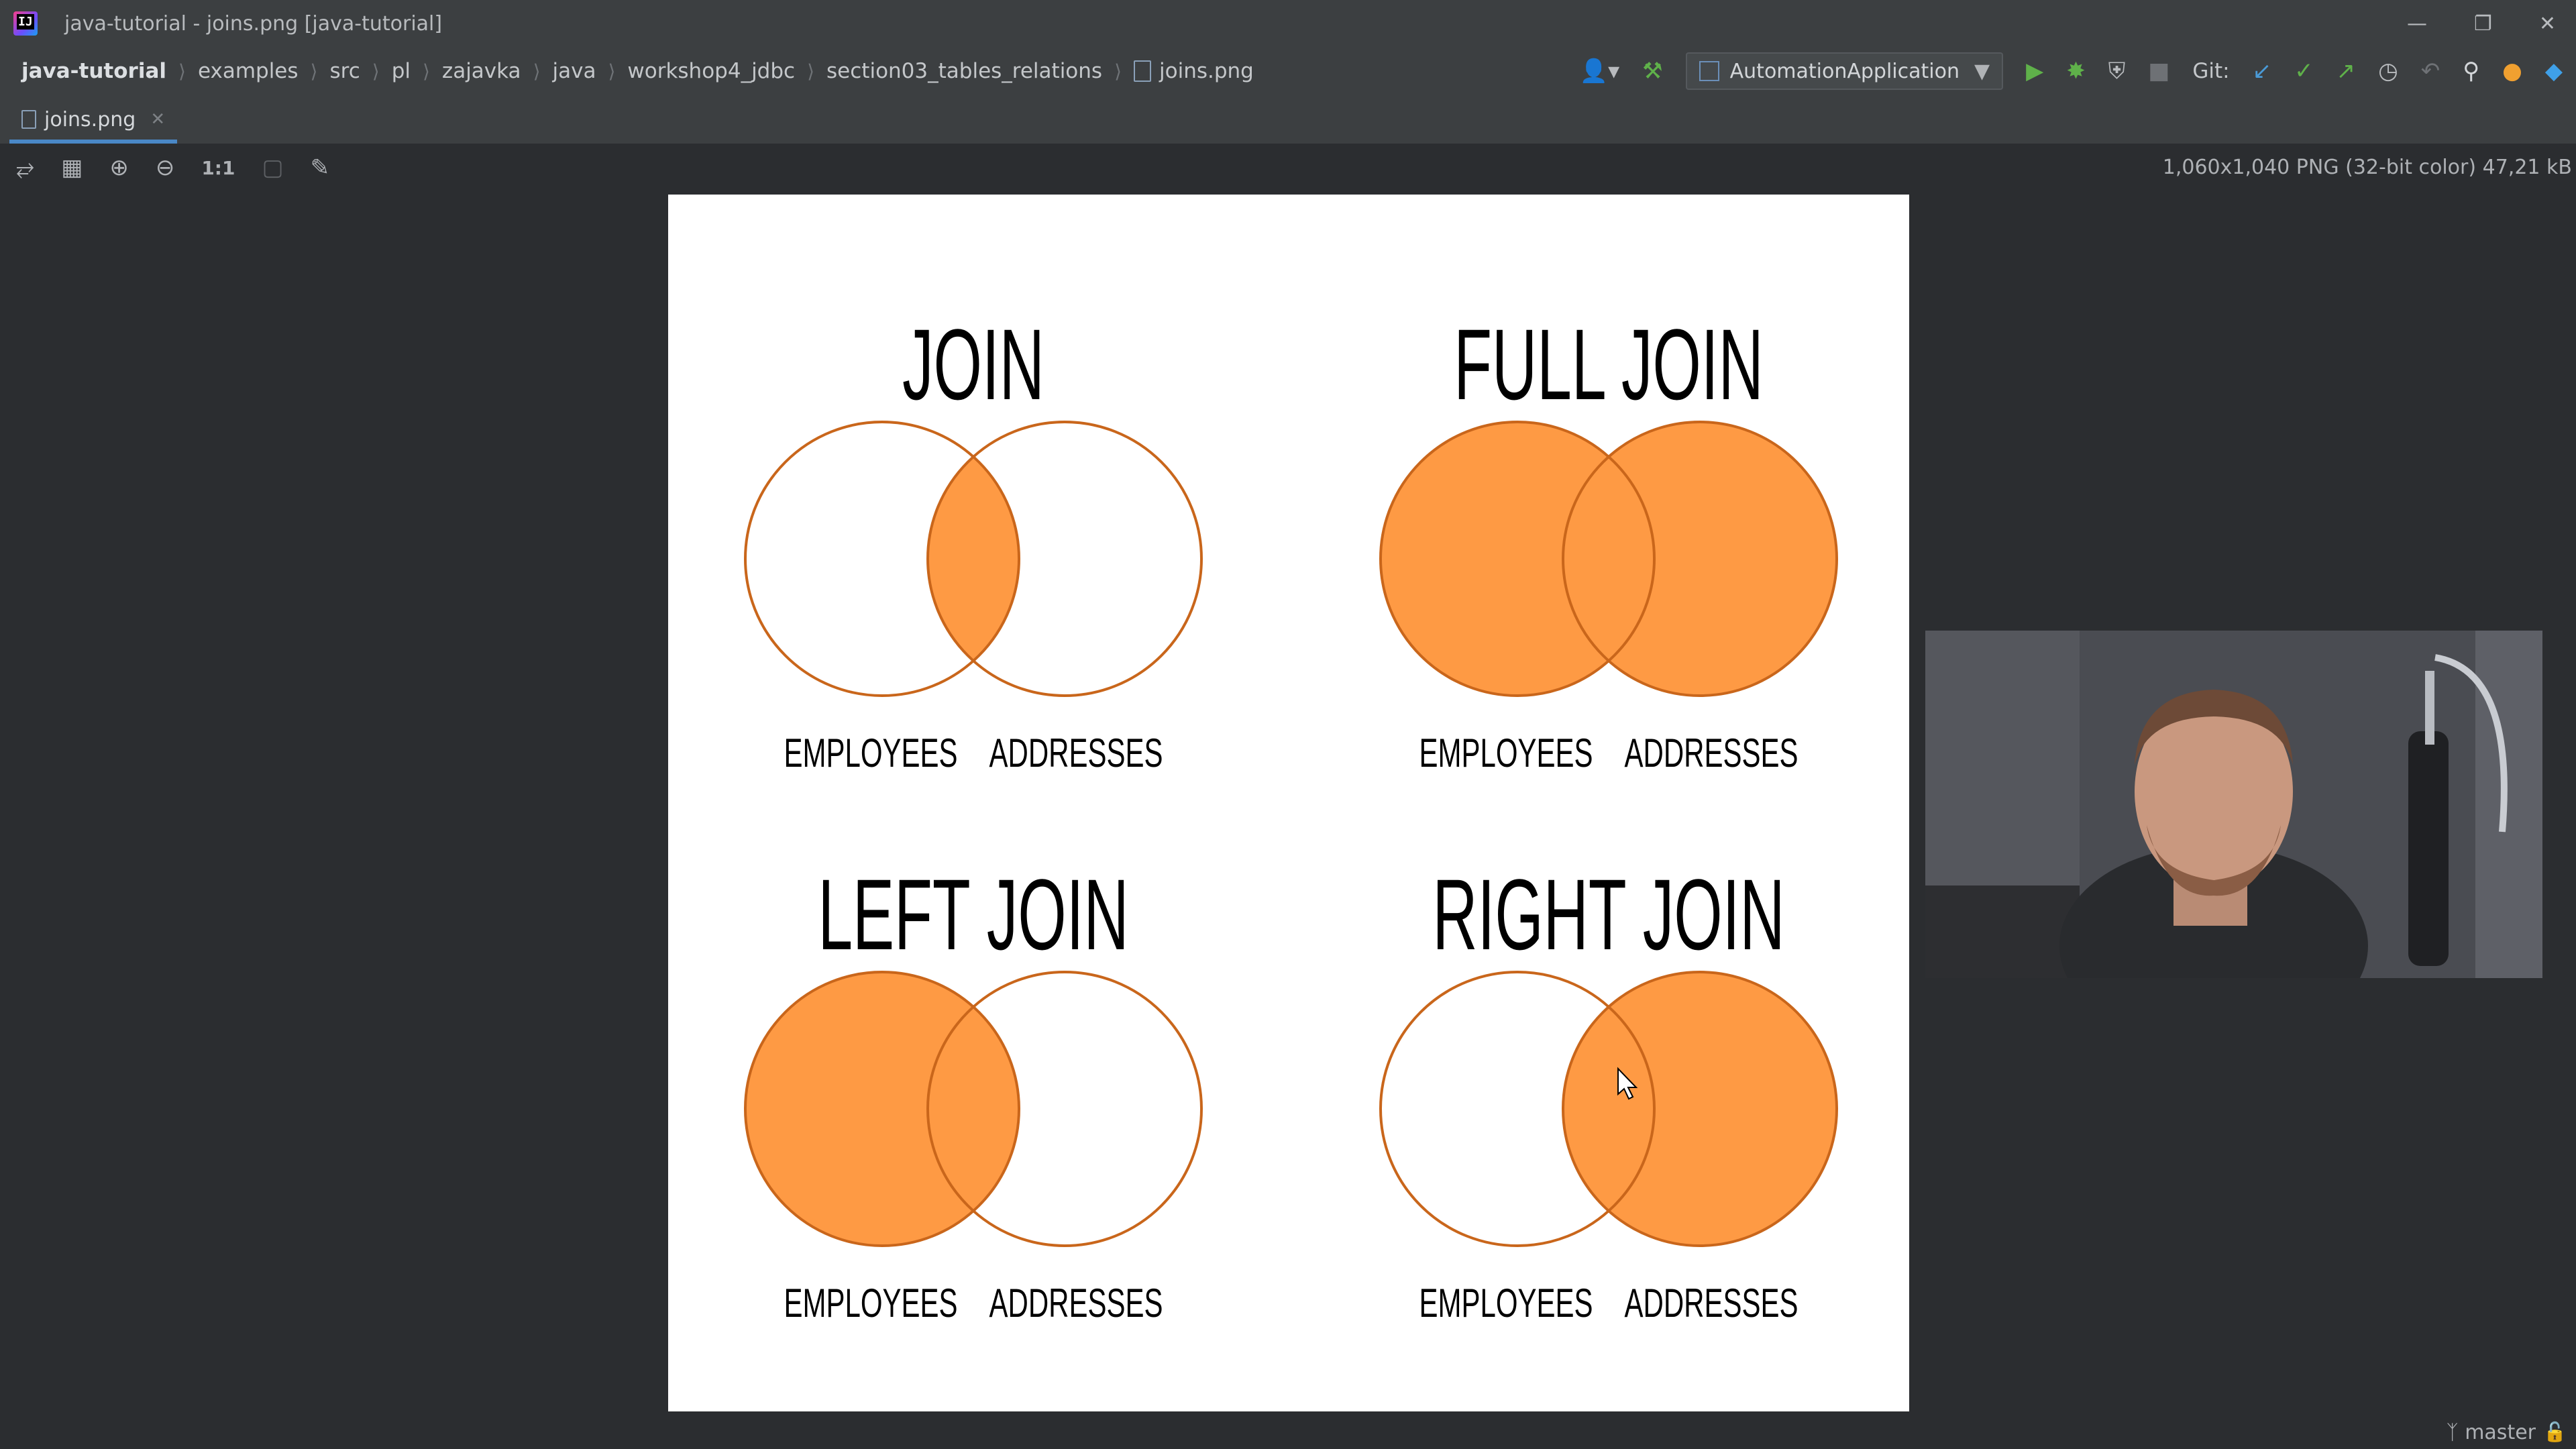  What do you see at coordinates (1709, 71) in the screenshot?
I see `run-config-icon` at bounding box center [1709, 71].